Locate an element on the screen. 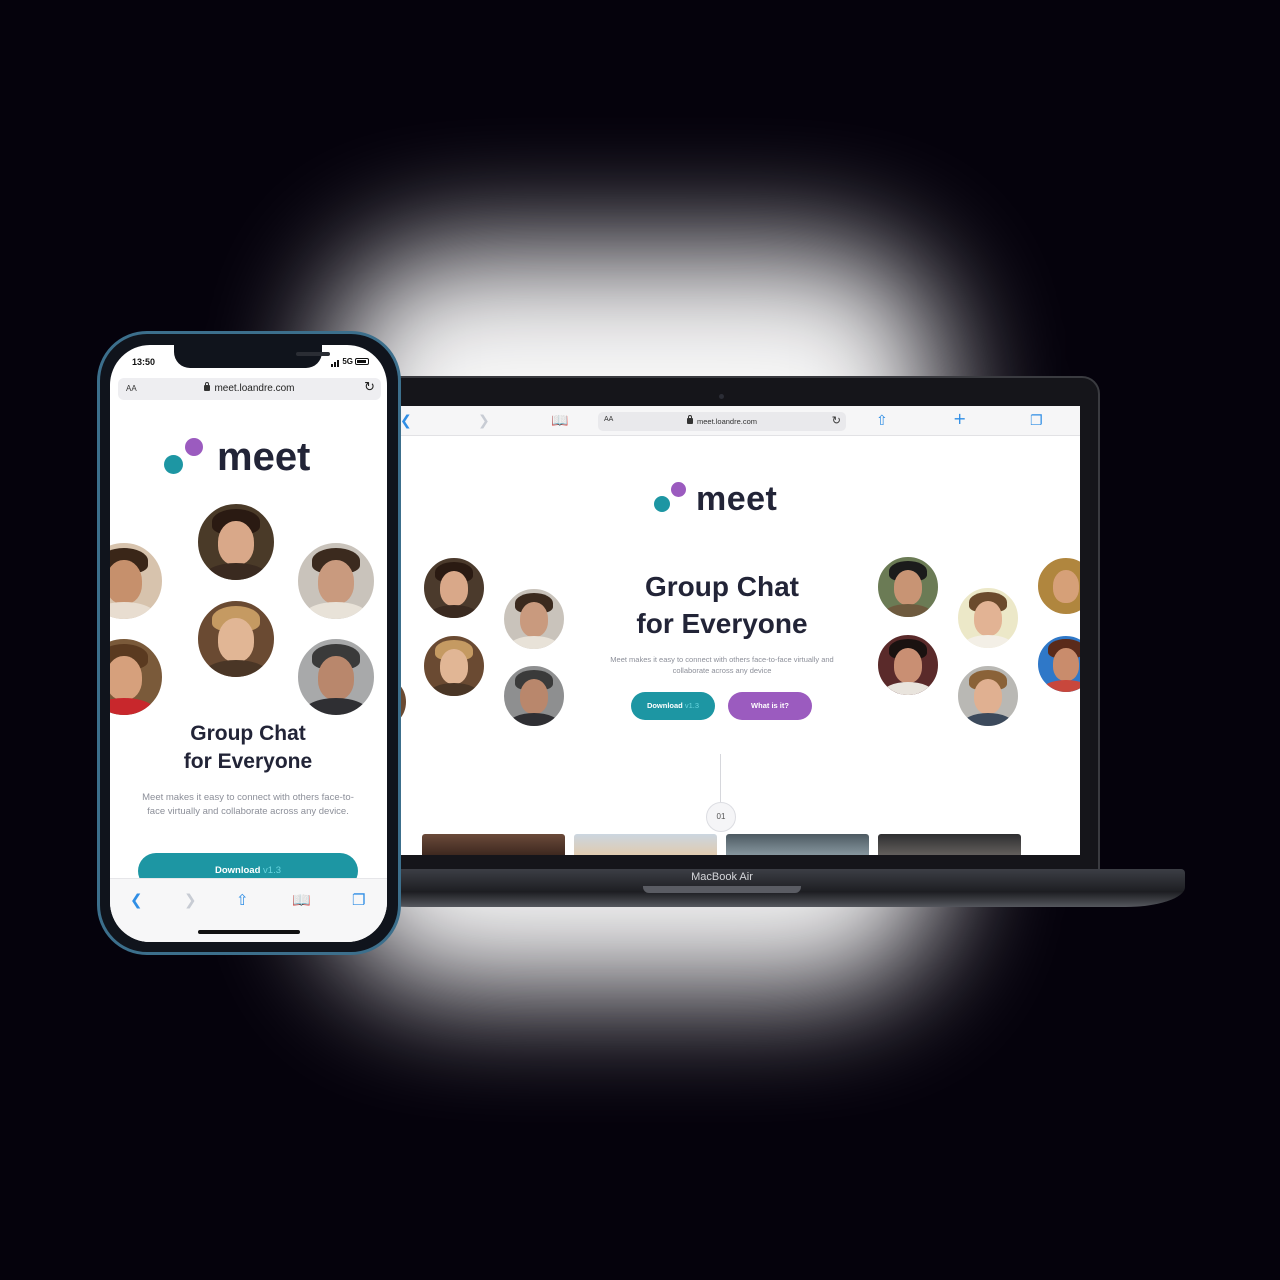  laptop-browser-toolbar: ❮ ❯ 📖 AA meet.loandre.com ↻ ⇧ + ❐ is located at coordinates (731, 421).